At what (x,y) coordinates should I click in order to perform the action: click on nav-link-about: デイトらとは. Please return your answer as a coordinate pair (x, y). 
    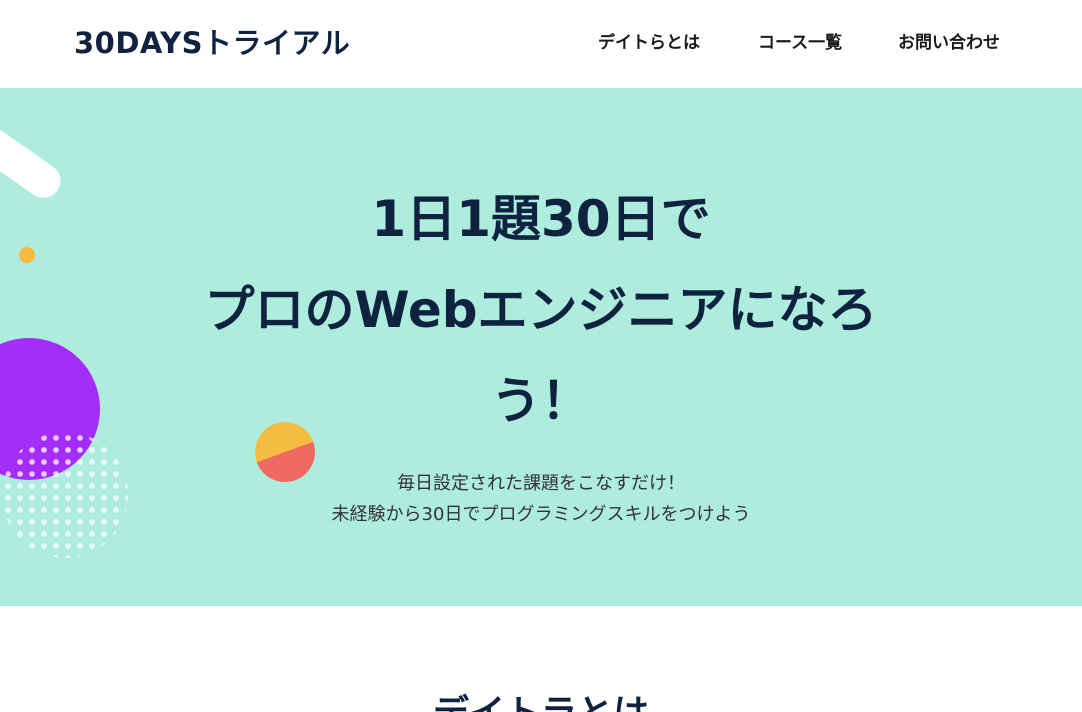
    Looking at the image, I should click on (649, 40).